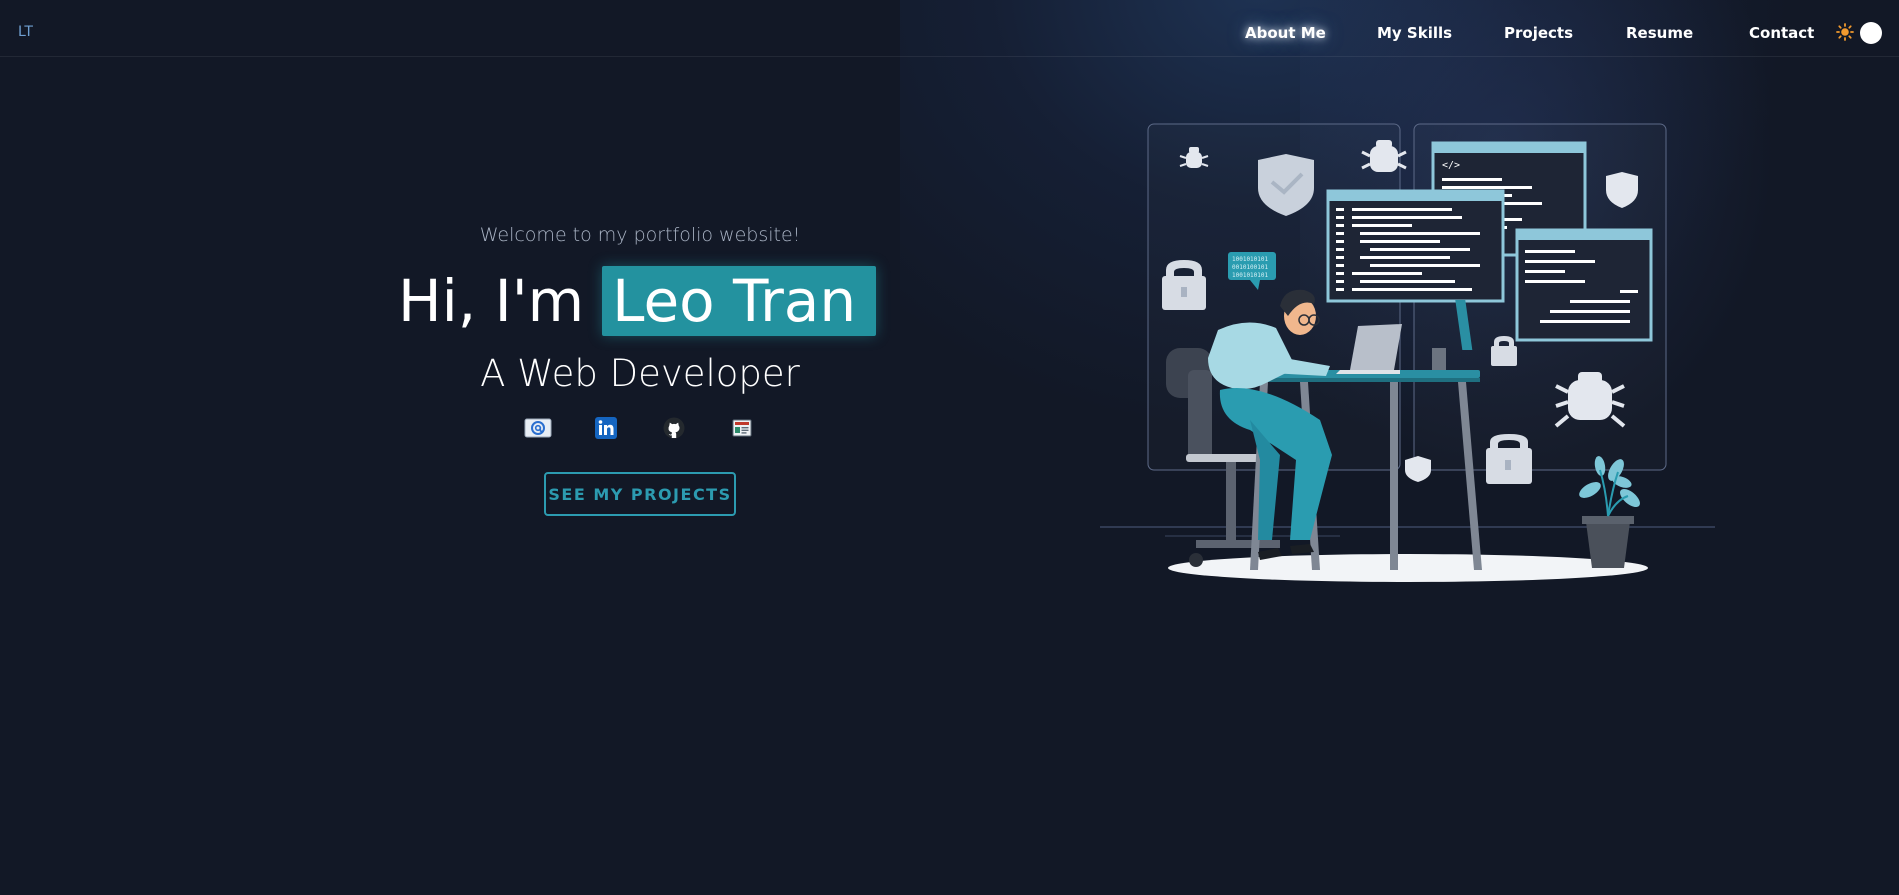 Image resolution: width=1899 pixels, height=895 pixels. I want to click on hero-subtitle: A Web Developer, so click(640, 373).